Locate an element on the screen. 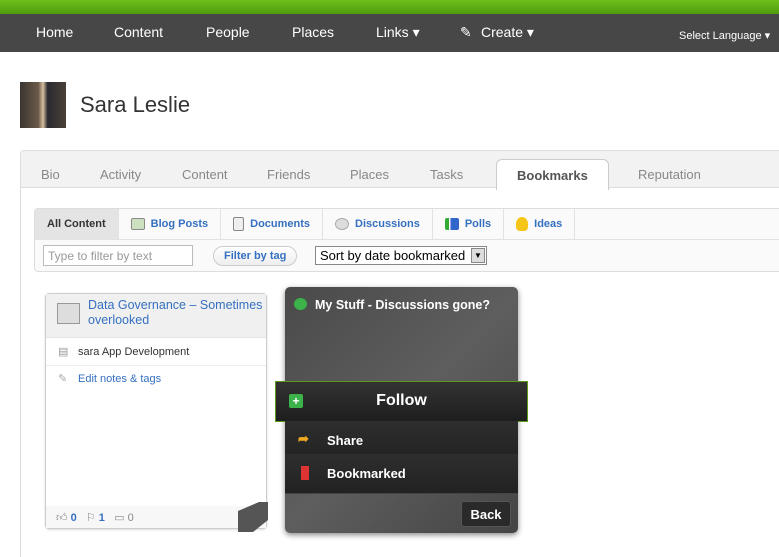 The width and height of the screenshot is (779, 557). tab-friends: Friends is located at coordinates (288, 174).